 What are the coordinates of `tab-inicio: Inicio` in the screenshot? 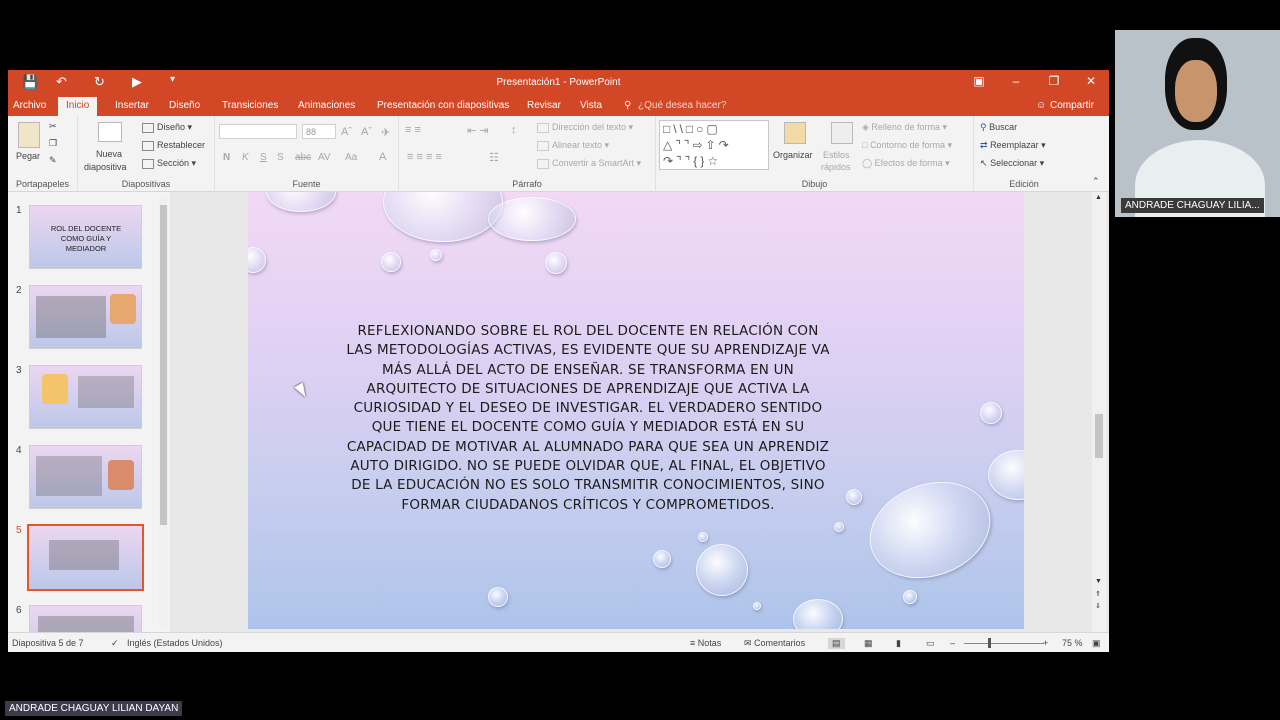 It's located at (78, 106).